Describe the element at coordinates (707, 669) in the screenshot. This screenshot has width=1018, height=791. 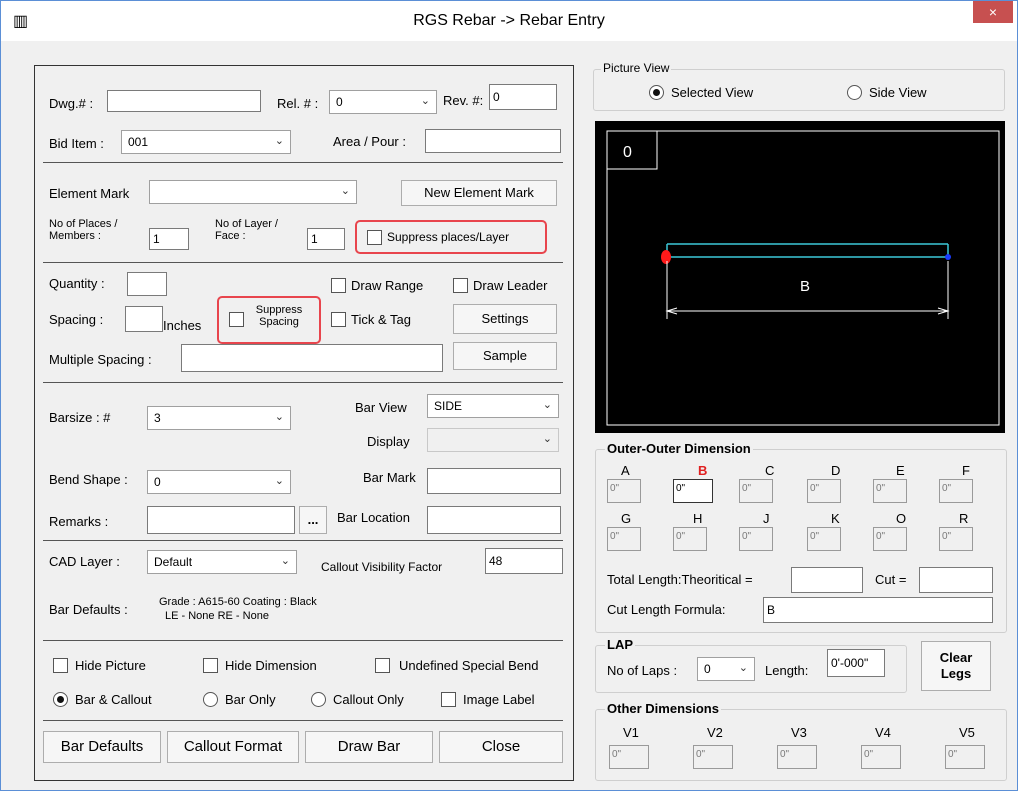
I see `no-of-laps-value: 0` at that location.